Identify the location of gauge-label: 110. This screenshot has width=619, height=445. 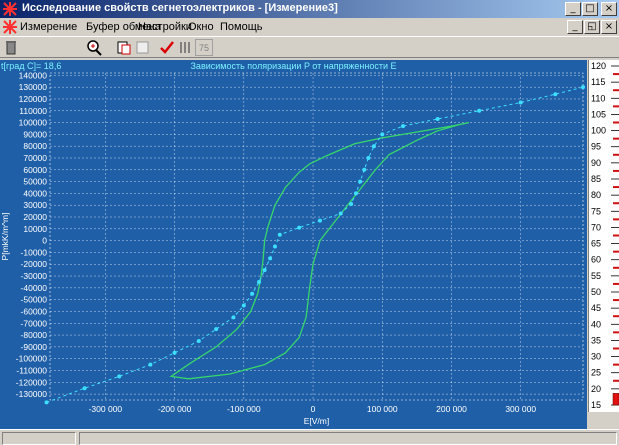
(598, 98).